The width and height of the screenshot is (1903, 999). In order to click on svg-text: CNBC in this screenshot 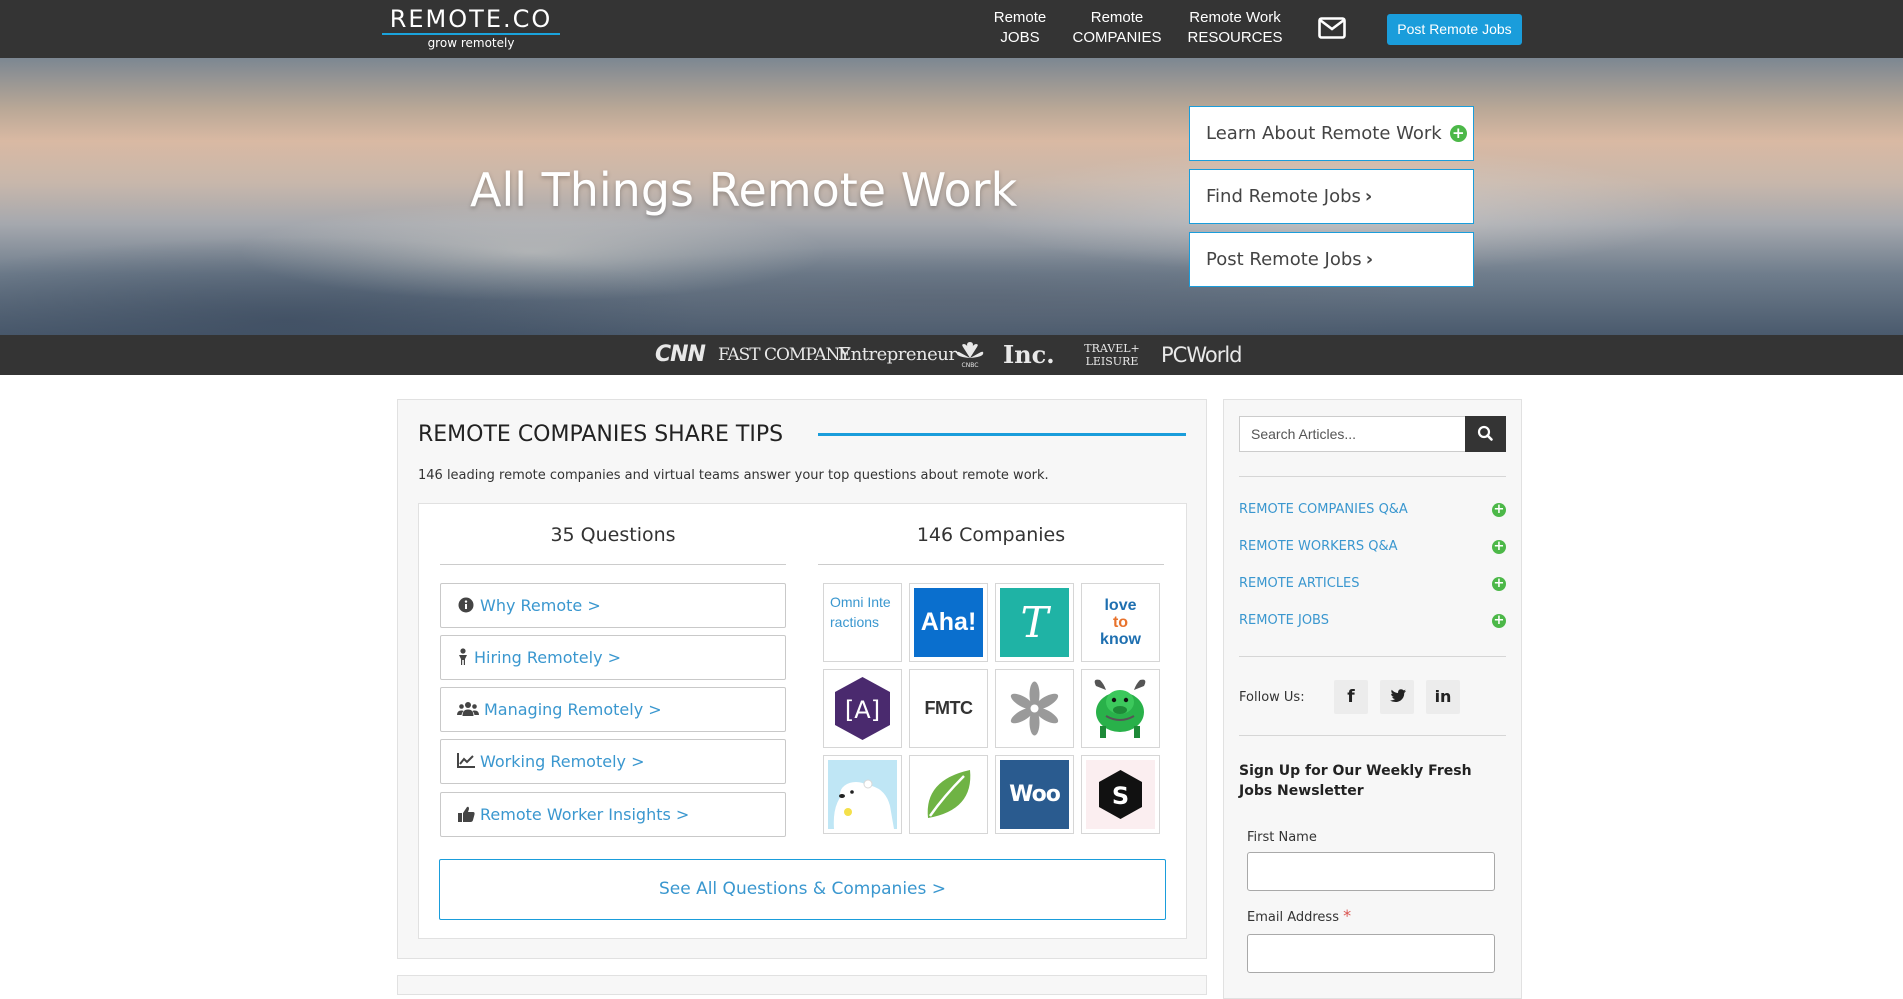, I will do `click(970, 365)`.